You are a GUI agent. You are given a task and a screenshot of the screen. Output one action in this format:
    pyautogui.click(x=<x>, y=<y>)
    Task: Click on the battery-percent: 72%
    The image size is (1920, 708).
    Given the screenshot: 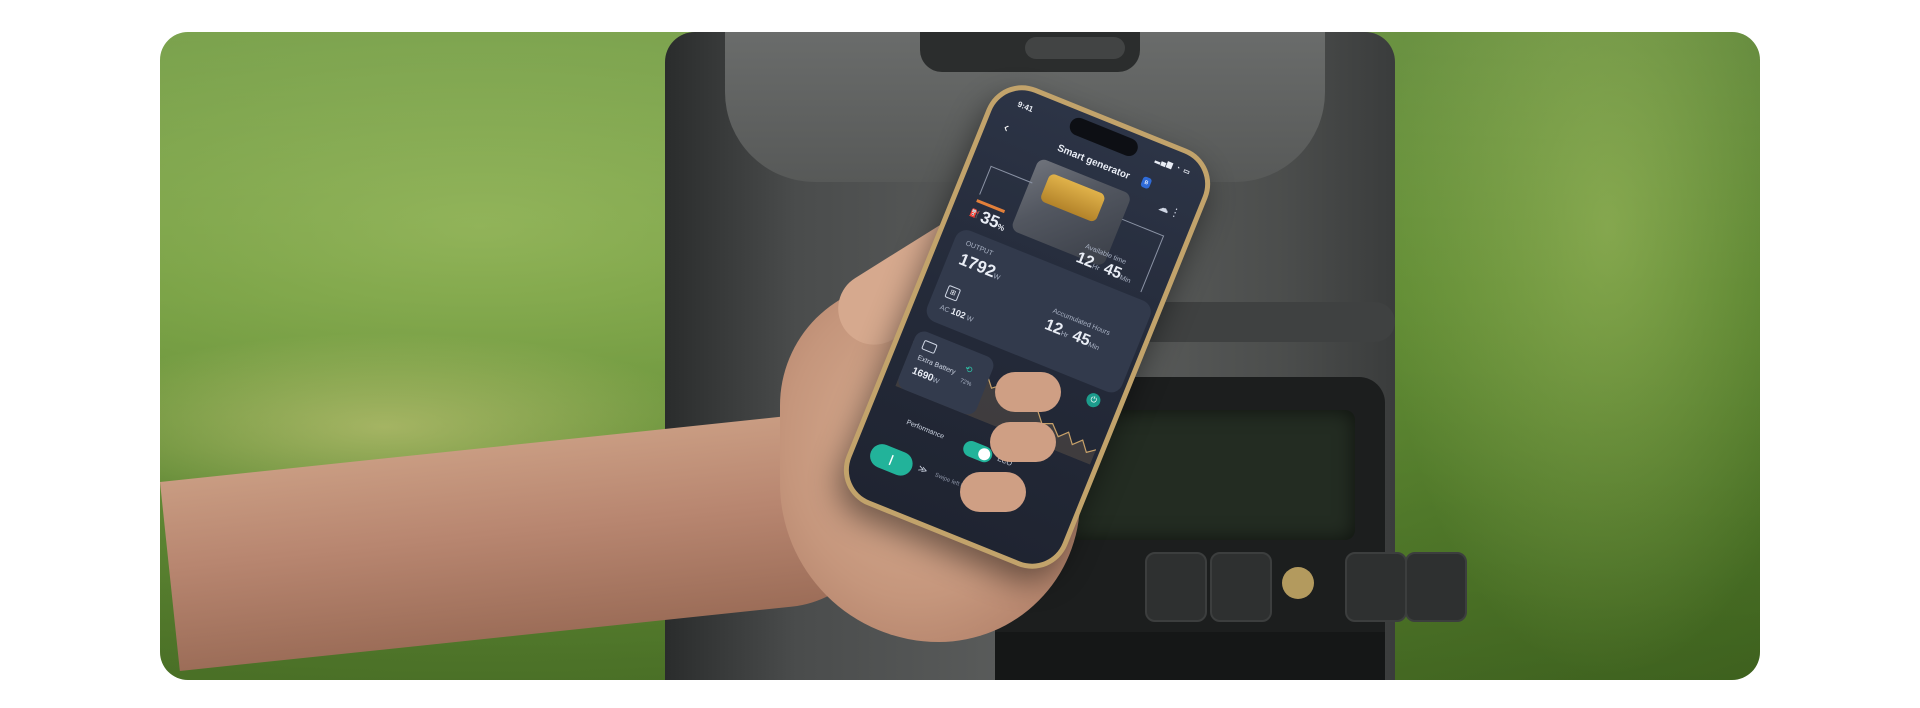 What is the action you would take?
    pyautogui.click(x=965, y=383)
    